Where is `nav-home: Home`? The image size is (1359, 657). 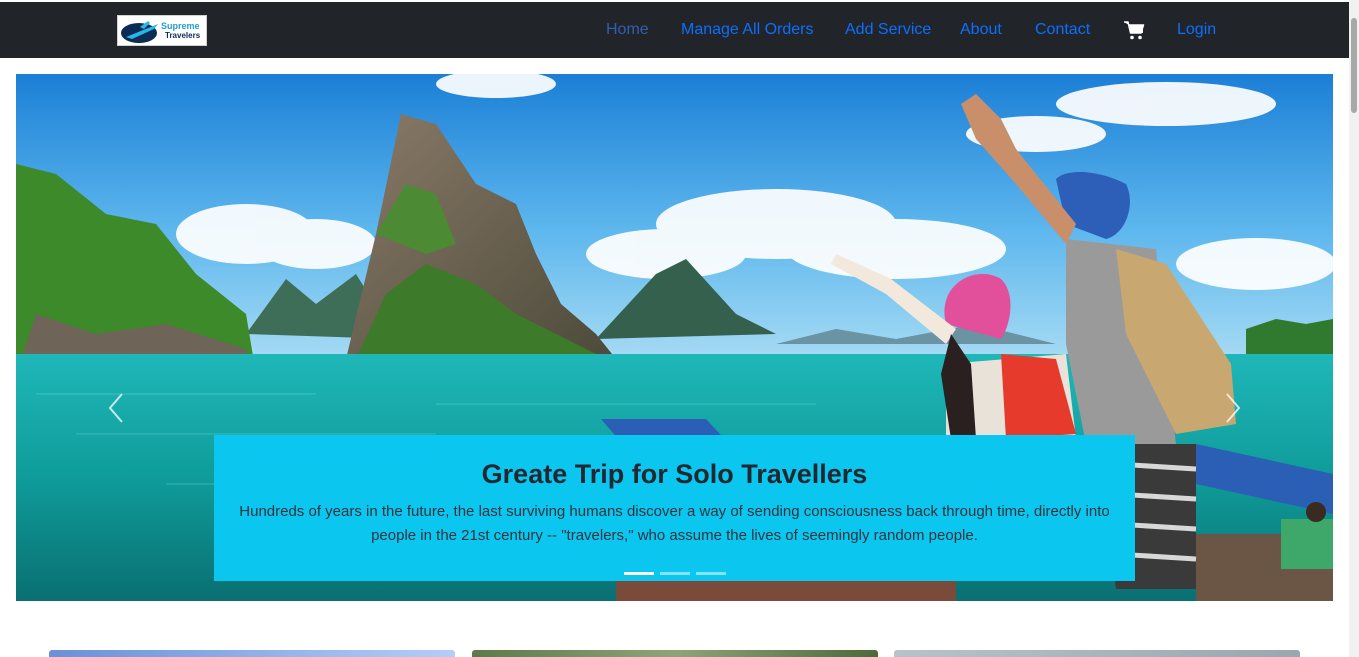
nav-home: Home is located at coordinates (627, 30).